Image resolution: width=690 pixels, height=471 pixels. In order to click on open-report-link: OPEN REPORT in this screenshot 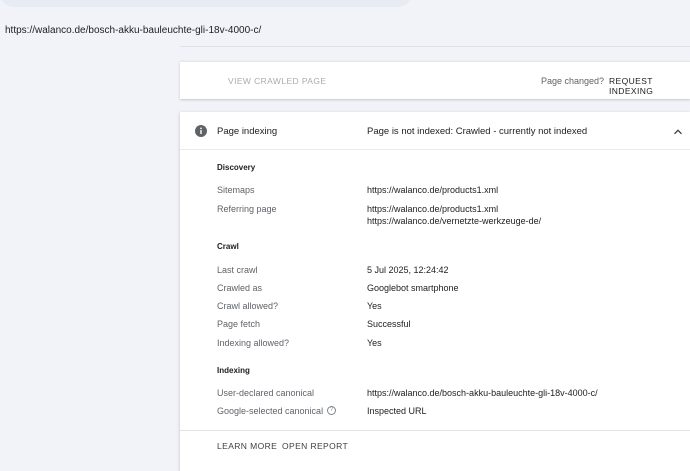, I will do `click(315, 446)`.